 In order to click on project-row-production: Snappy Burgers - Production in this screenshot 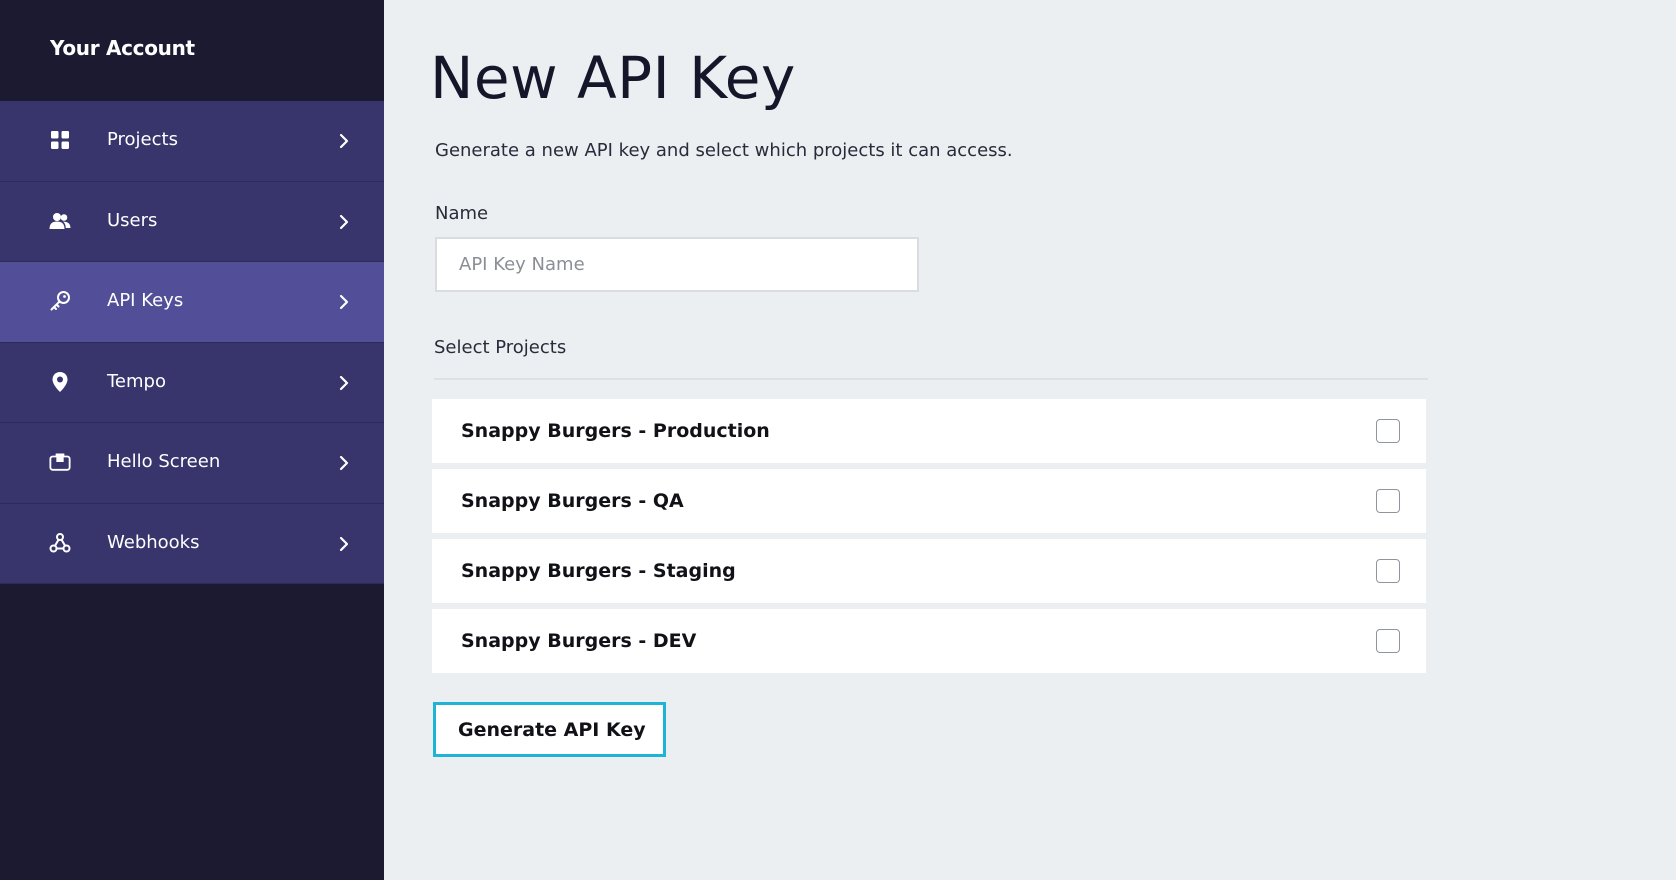, I will do `click(929, 431)`.